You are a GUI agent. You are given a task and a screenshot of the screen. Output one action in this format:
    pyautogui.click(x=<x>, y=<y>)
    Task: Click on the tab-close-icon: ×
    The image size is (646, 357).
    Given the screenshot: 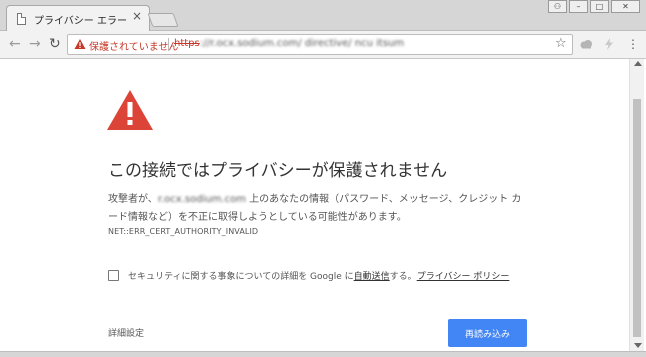 What is the action you would take?
    pyautogui.click(x=137, y=16)
    